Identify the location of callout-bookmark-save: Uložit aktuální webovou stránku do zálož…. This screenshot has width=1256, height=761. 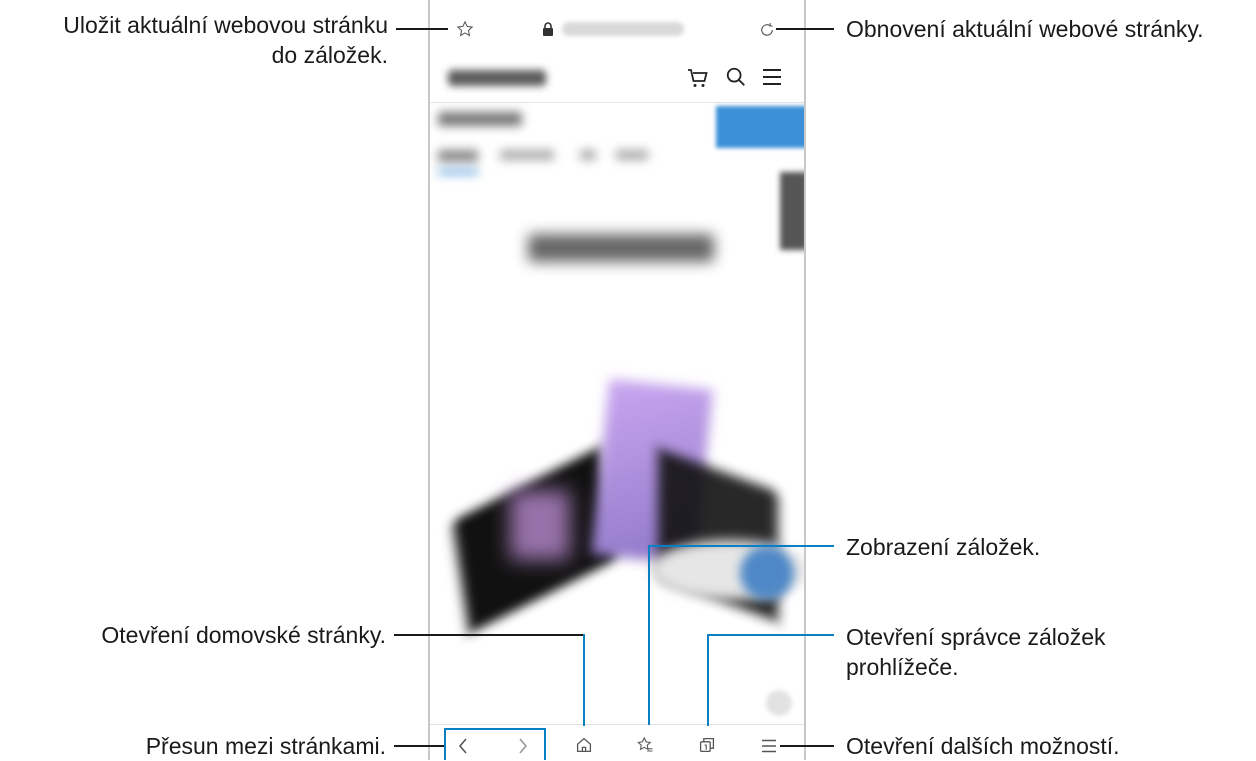
(194, 40).